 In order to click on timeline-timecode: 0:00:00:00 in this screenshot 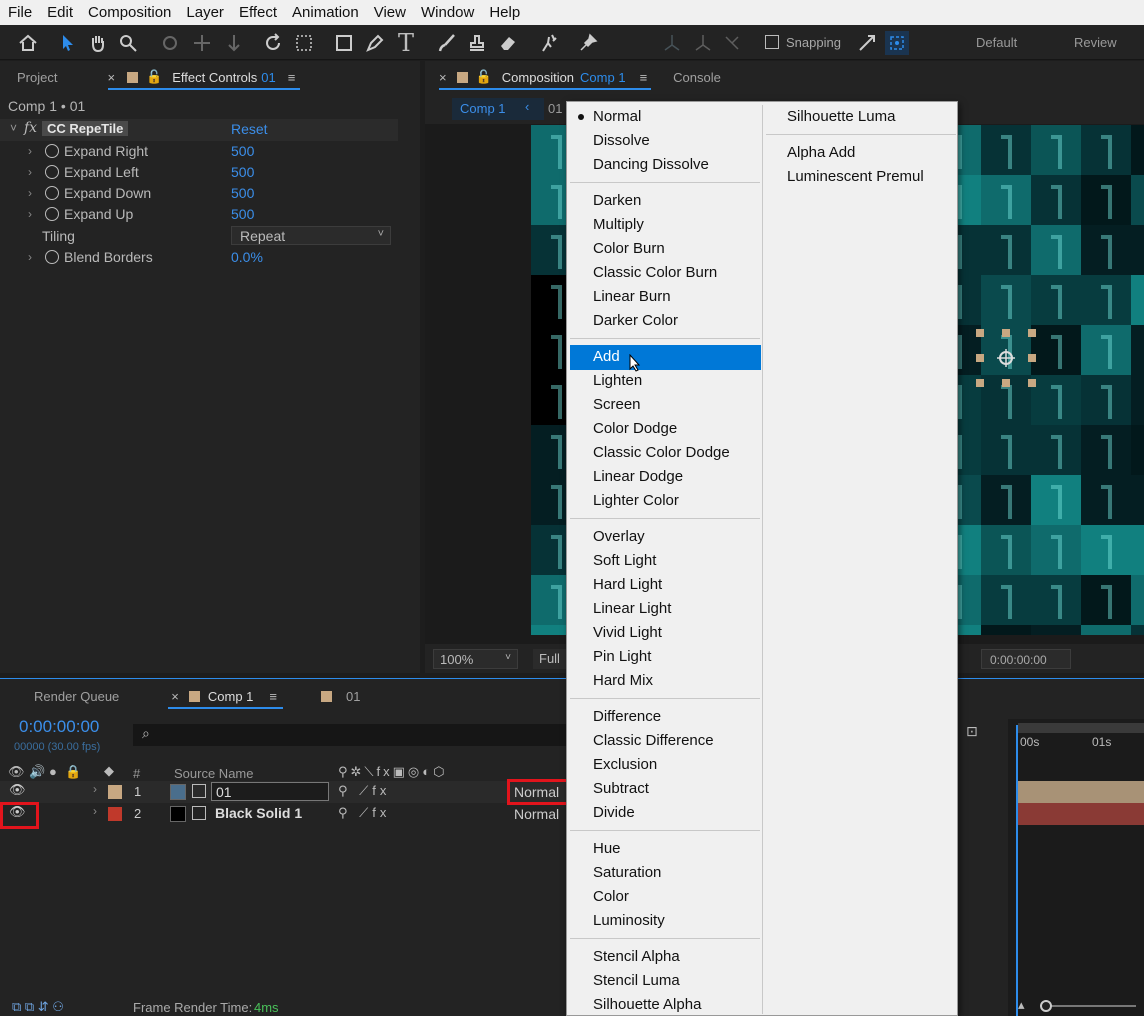, I will do `click(59, 727)`.